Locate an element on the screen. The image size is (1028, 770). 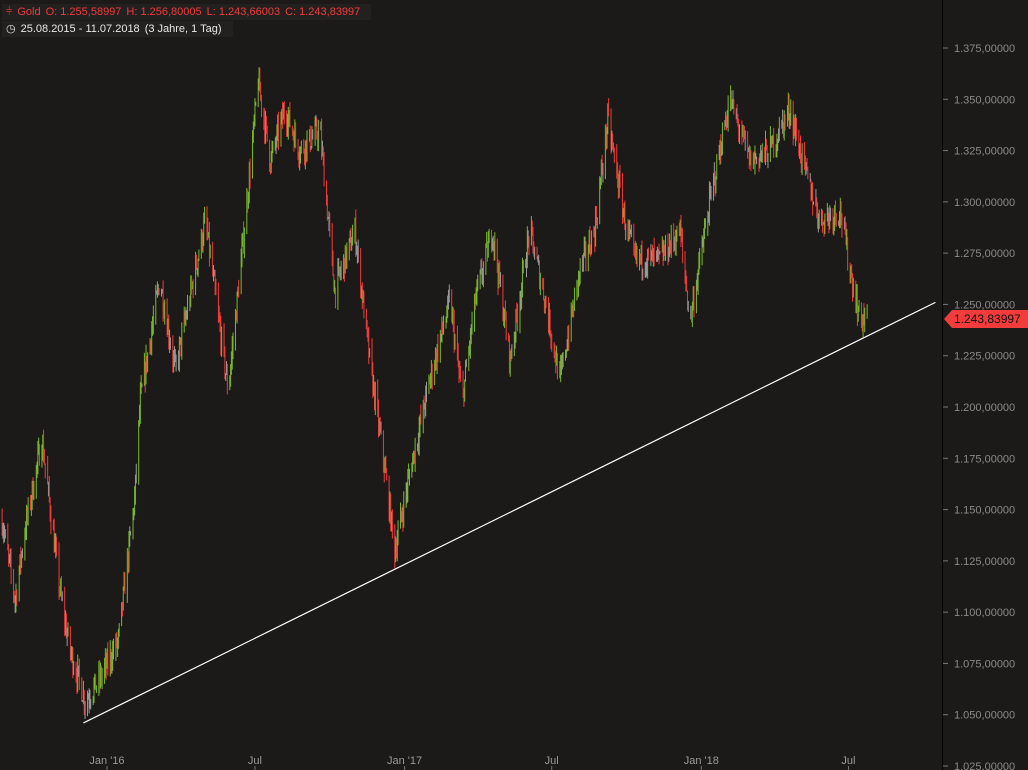
close-value: C: 1.243,83997 is located at coordinates (323, 12).